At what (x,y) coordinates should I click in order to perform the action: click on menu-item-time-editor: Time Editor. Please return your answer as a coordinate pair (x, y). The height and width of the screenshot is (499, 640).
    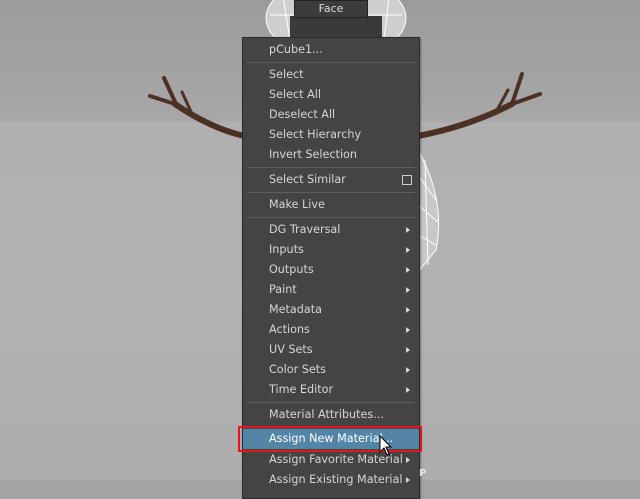
    Looking at the image, I should click on (331, 390).